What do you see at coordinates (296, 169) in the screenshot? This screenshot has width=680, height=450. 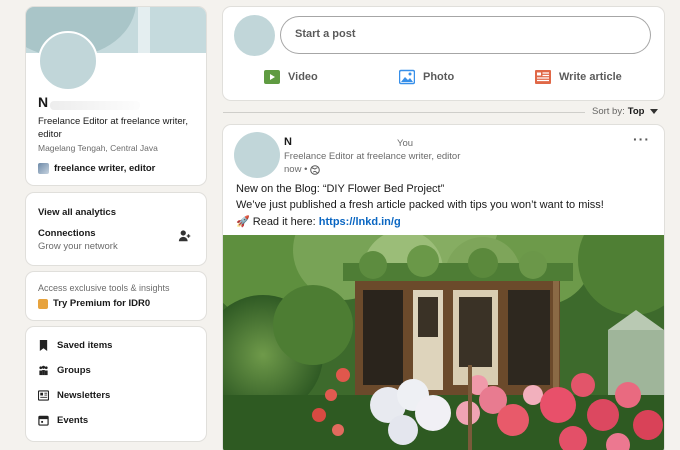 I see `post-time: now •` at bounding box center [296, 169].